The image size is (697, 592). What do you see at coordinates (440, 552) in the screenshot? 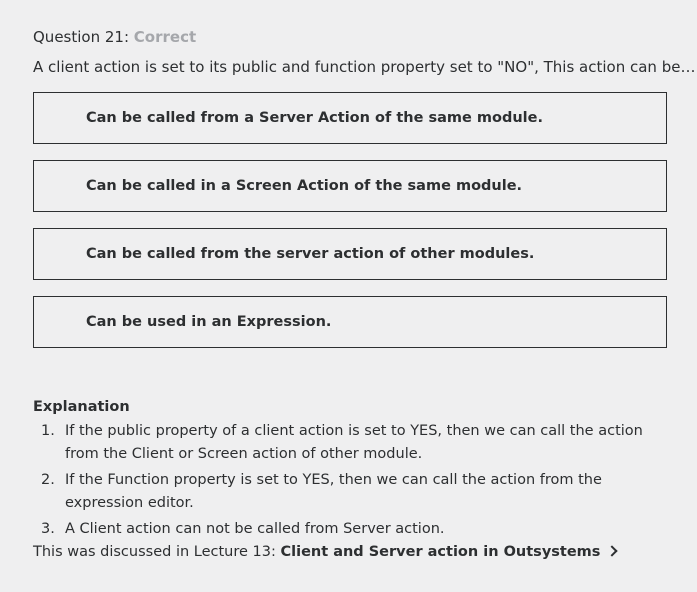
I see `lecture-link-label: Client and Server action in Outsystems` at bounding box center [440, 552].